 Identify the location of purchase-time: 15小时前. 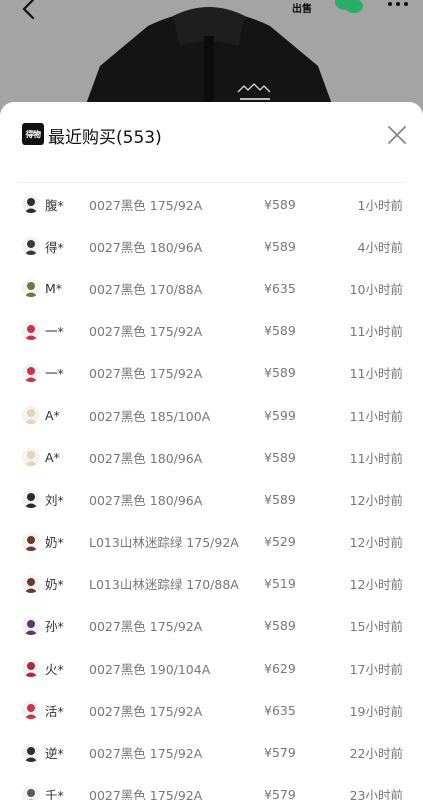
(376, 627).